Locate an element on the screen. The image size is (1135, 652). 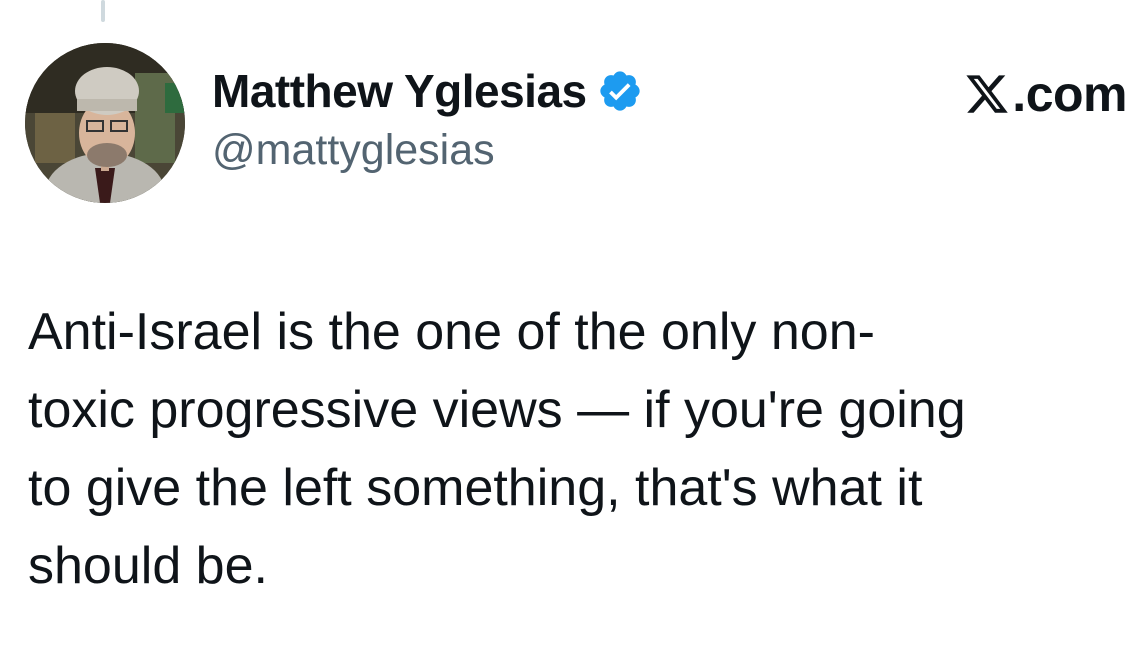
author-display-name: Matthew Yglesias is located at coordinates (399, 91).